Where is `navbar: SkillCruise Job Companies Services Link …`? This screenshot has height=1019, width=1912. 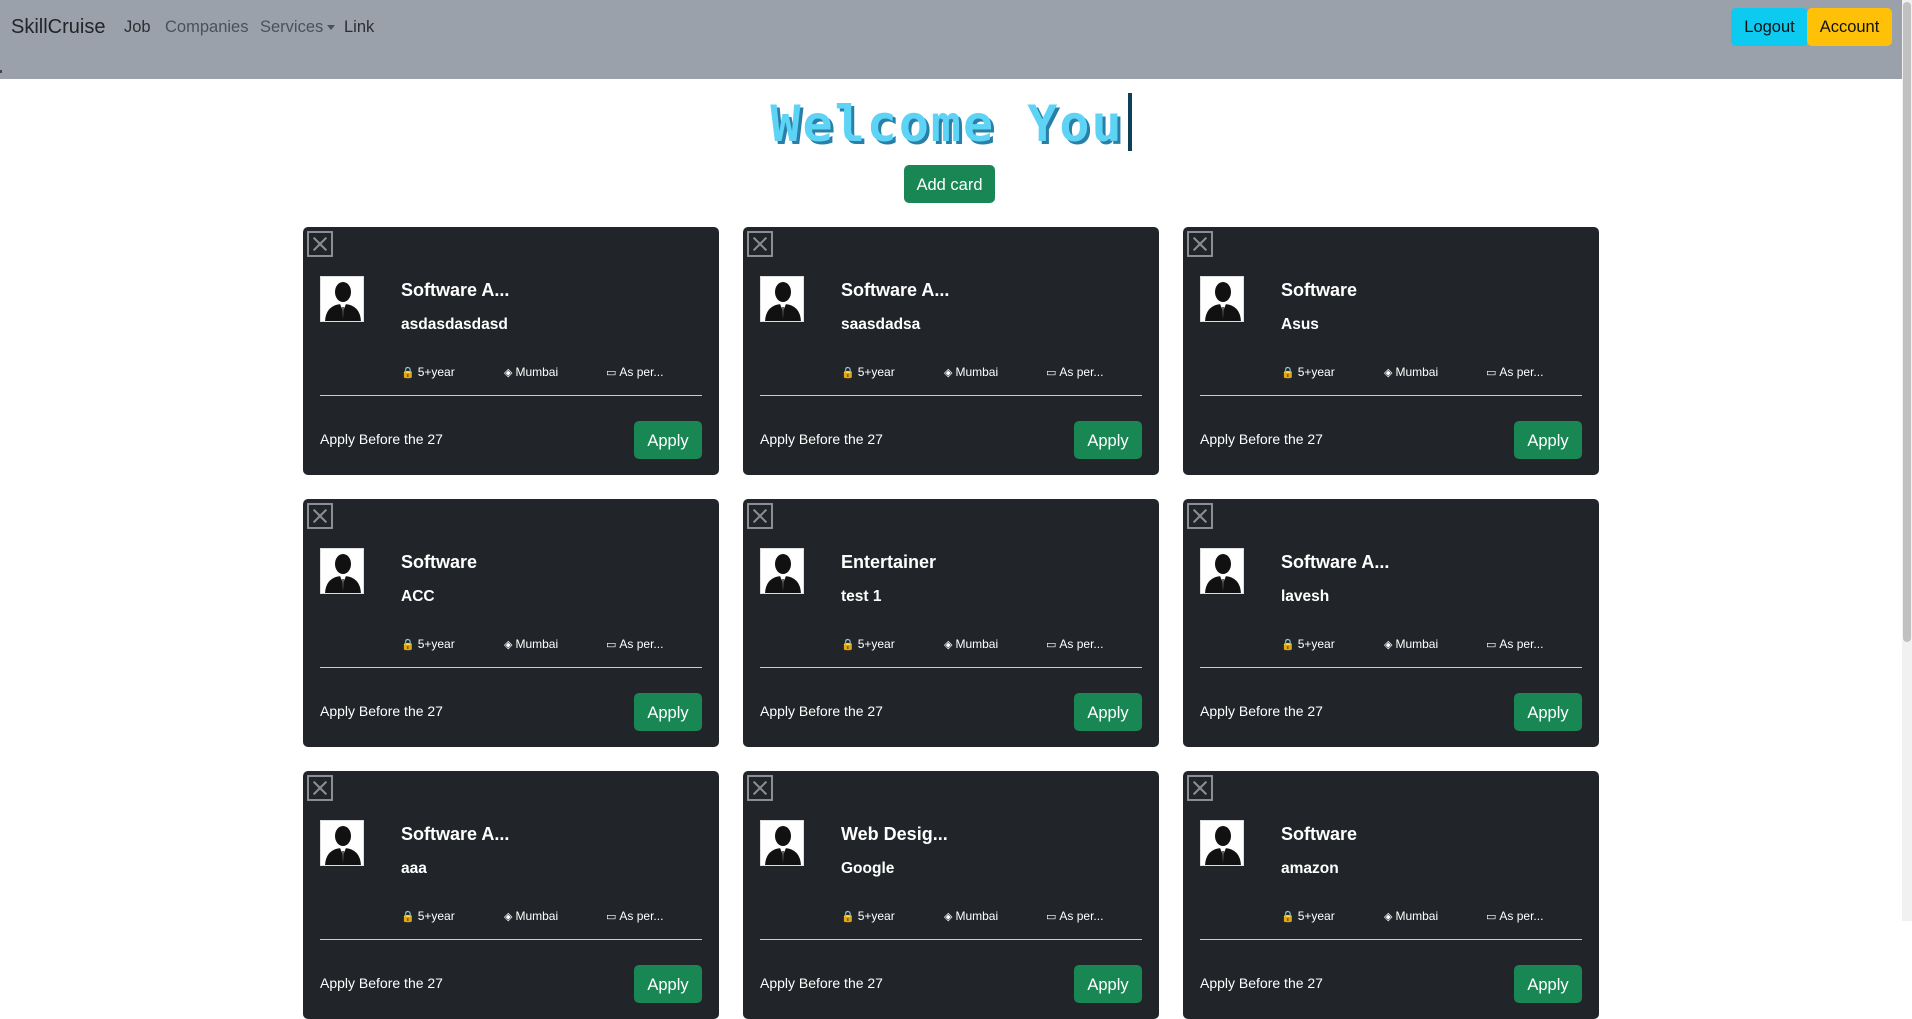 navbar: SkillCruise Job Companies Services Link … is located at coordinates (951, 39).